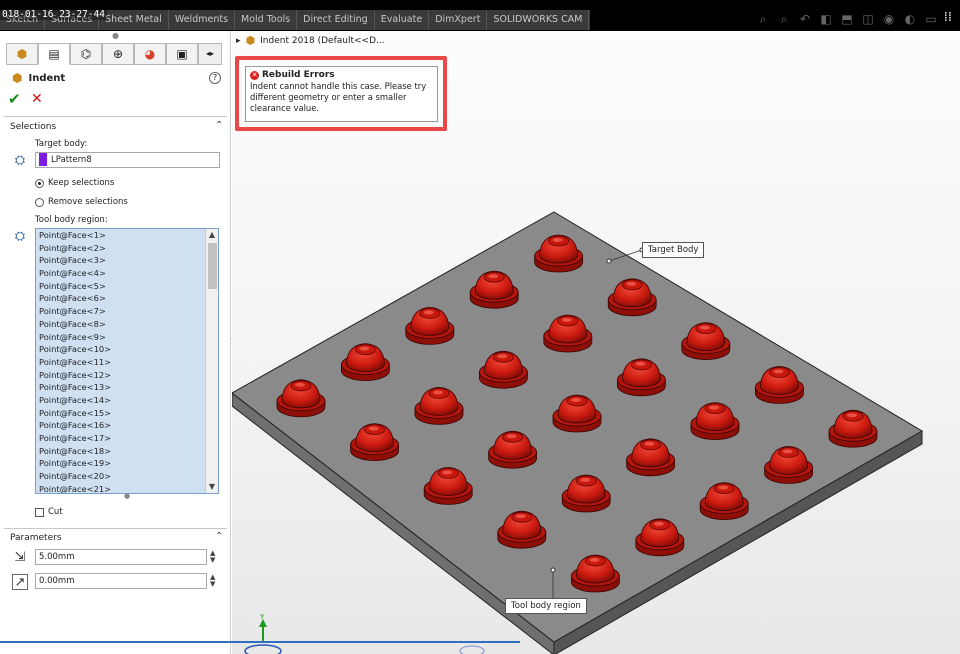 The image size is (960, 654). Describe the element at coordinates (341, 75) in the screenshot. I see `error-title: ✕ Rebuild Errors` at that location.